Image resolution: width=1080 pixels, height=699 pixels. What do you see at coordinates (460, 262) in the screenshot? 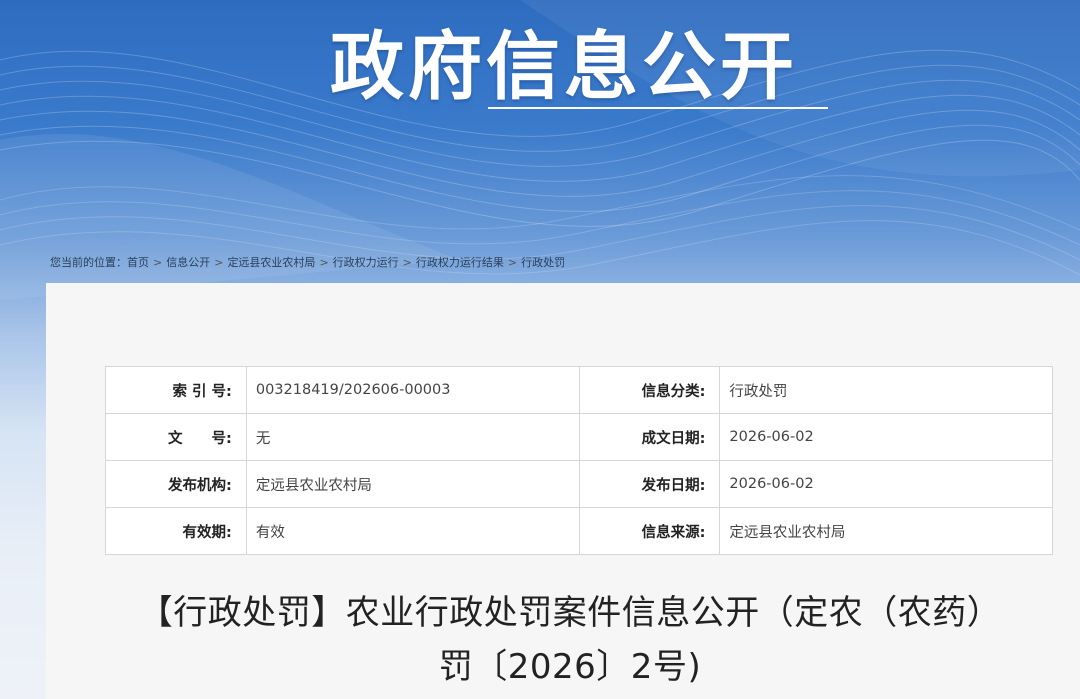
I see `breadcrumb-item-admin-power-results: 行政权力运行结果` at bounding box center [460, 262].